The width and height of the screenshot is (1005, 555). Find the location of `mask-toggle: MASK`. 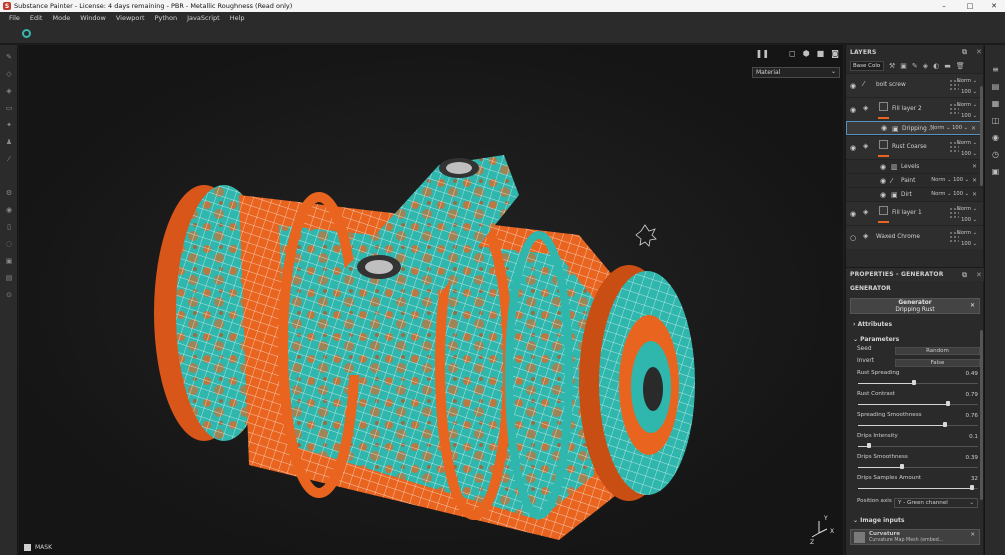

mask-toggle: MASK is located at coordinates (38, 547).